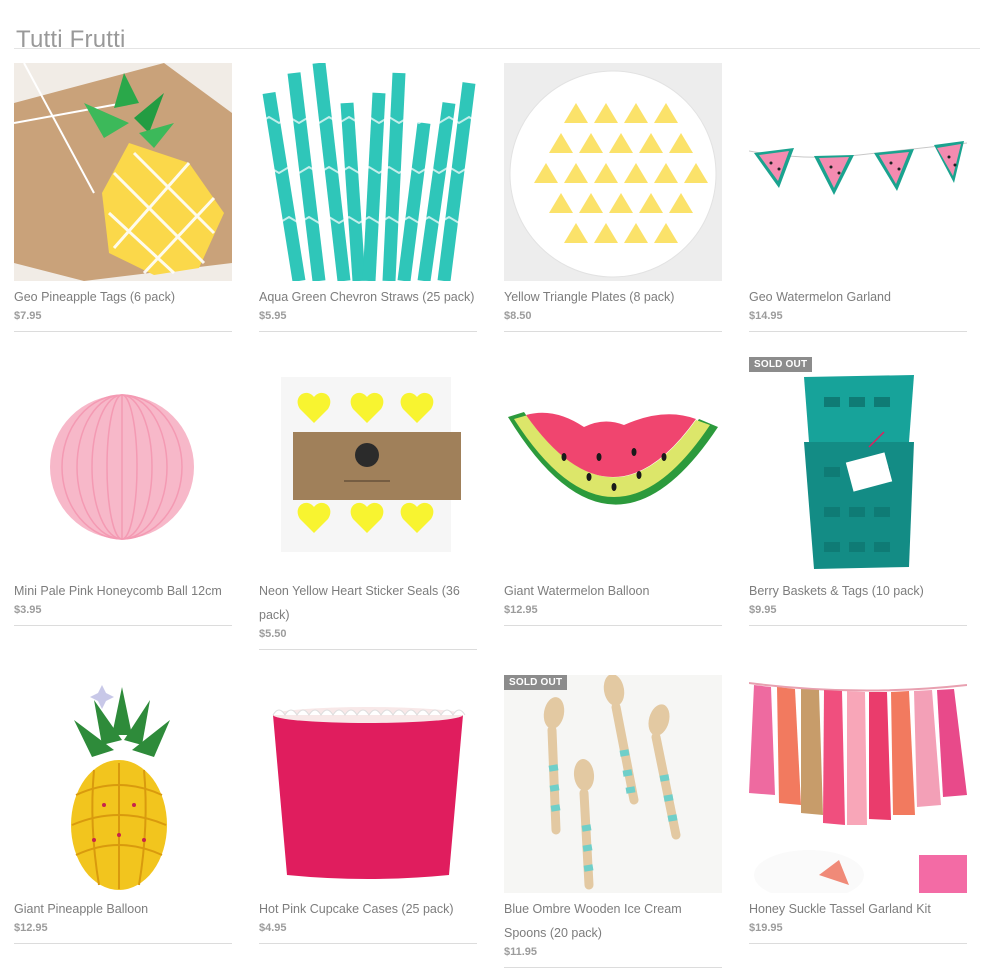  I want to click on product-name: Hot Pink Cupcake Cases (25 pack), so click(368, 909).